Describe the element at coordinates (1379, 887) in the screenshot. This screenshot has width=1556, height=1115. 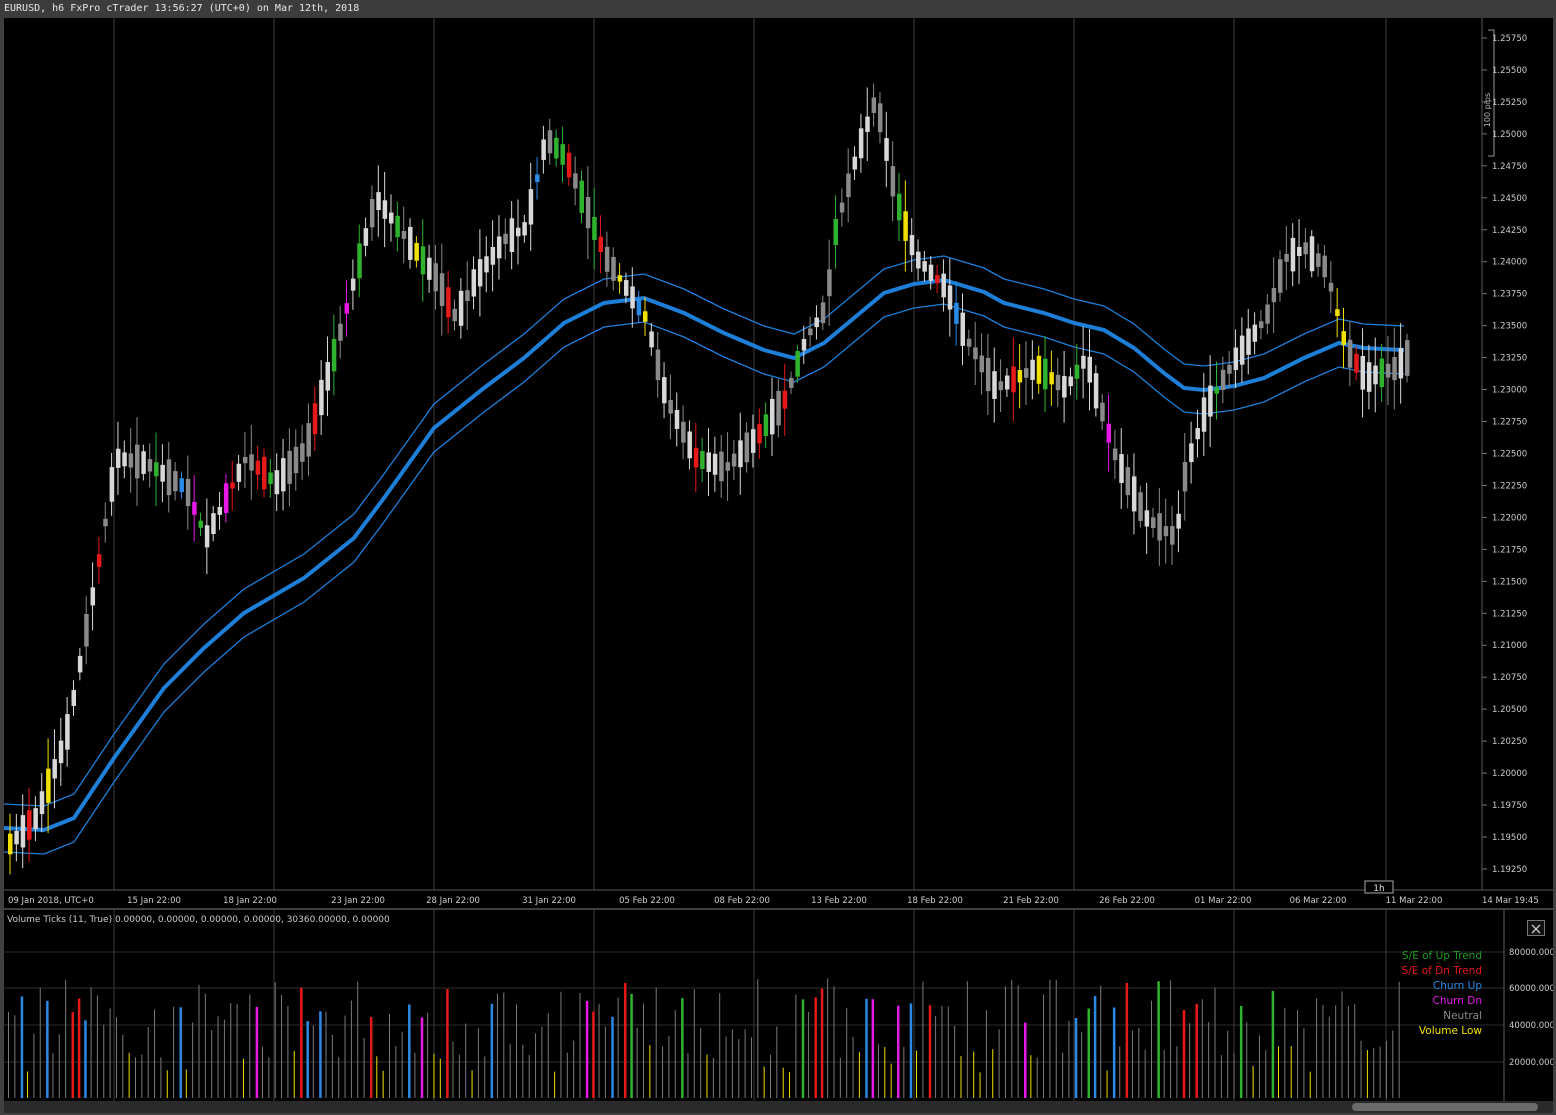
I see `timeframe-badge: 1h` at that location.